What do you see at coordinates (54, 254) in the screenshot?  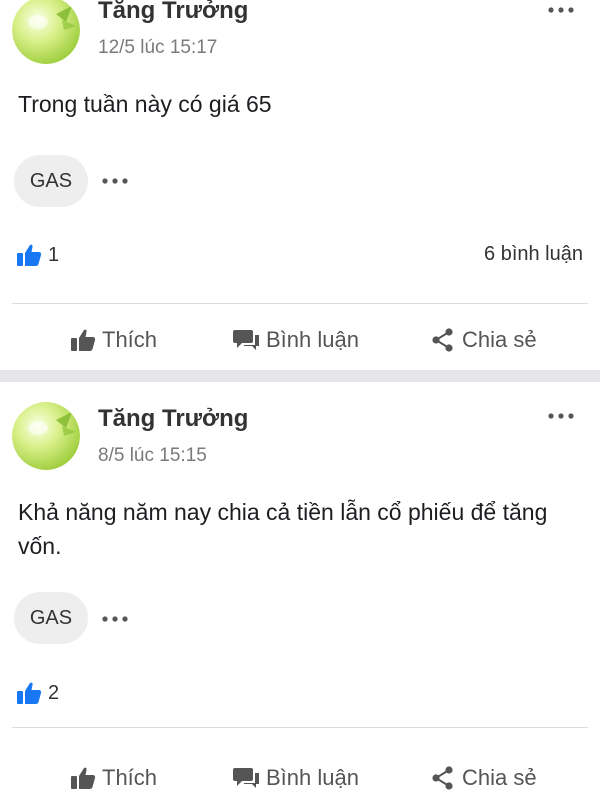 I see `like-count: 1` at bounding box center [54, 254].